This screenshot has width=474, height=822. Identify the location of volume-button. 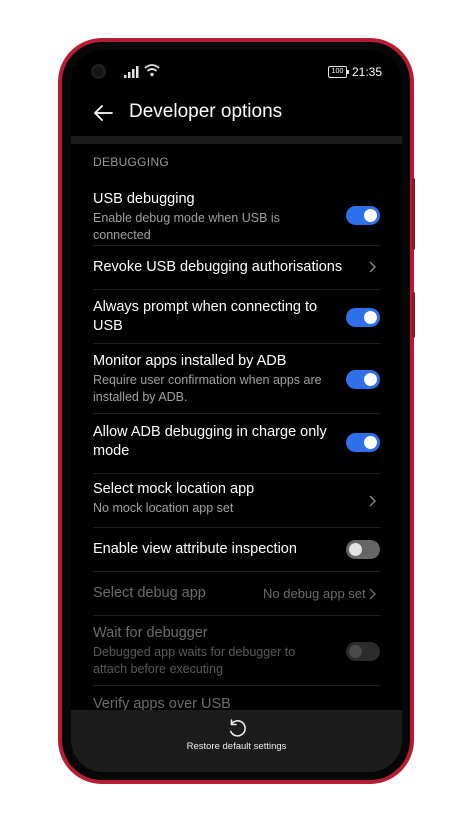
(413, 214).